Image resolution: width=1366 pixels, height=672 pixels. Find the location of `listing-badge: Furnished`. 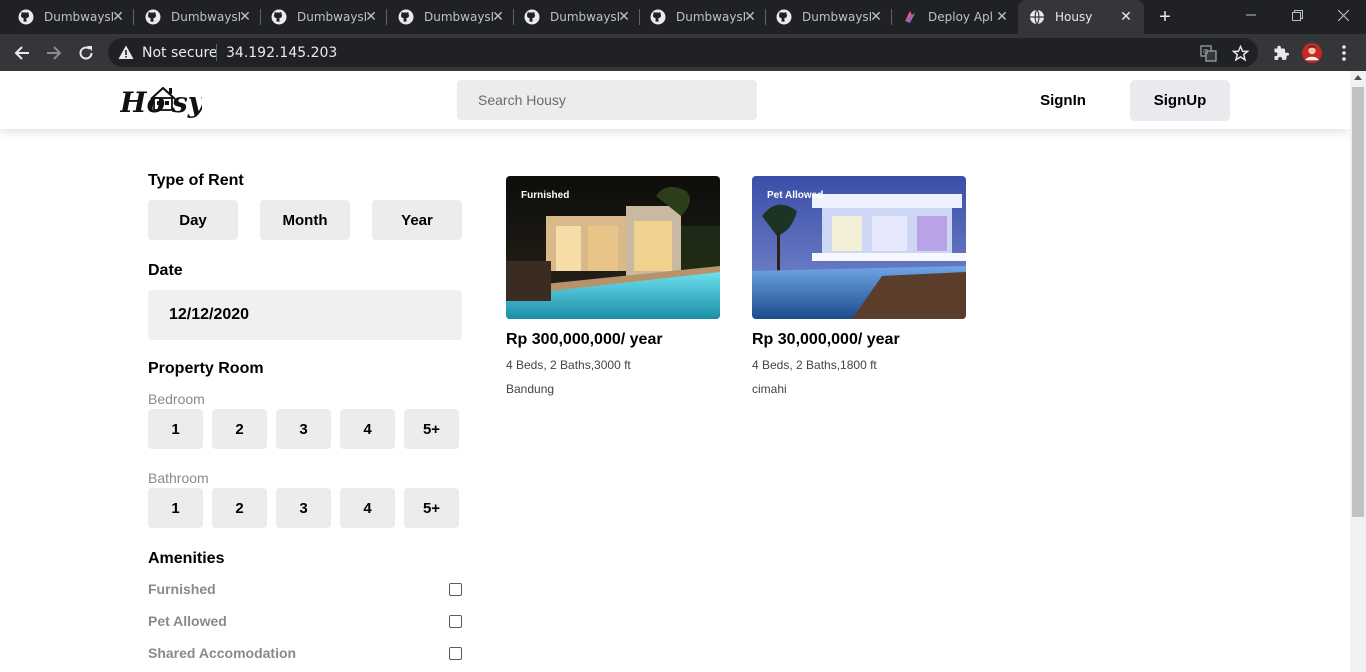

listing-badge: Furnished is located at coordinates (545, 195).